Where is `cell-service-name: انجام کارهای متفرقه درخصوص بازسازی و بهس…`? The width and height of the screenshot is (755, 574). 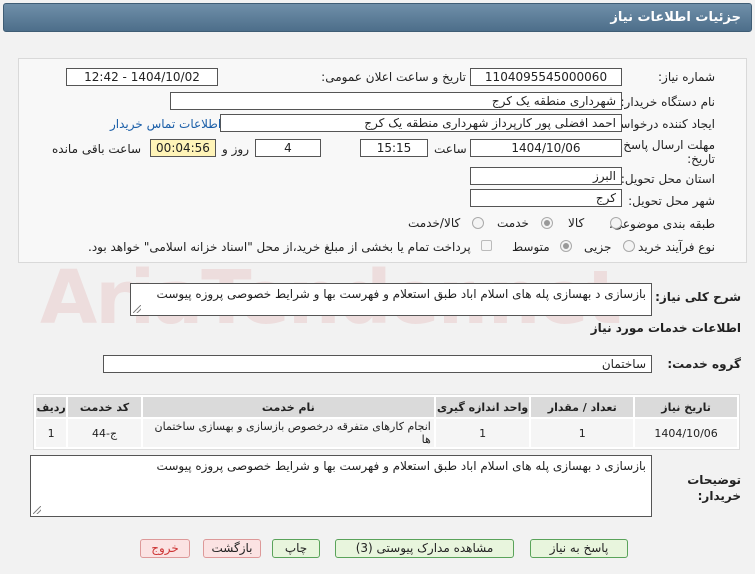
cell-service-name: انجام کارهای متفرقه درخصوص بازسازی و بهس… is located at coordinates (288, 433).